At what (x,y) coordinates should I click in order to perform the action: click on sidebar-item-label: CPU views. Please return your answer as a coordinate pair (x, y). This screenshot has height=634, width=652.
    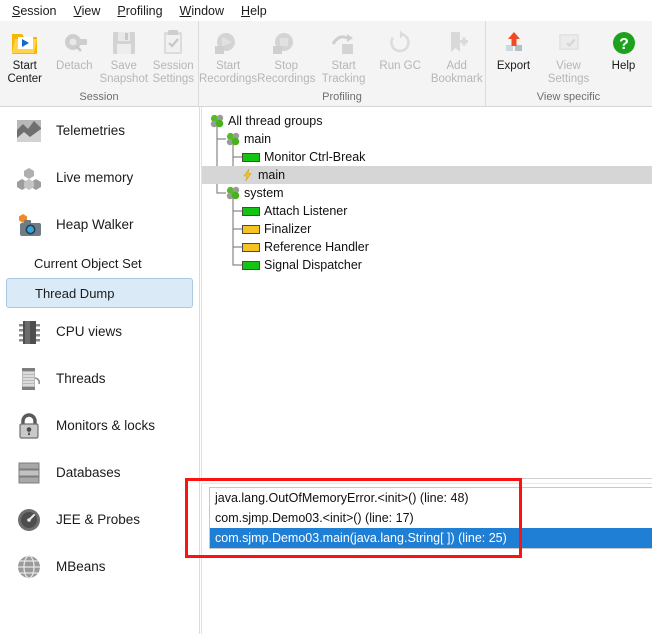
    Looking at the image, I should click on (89, 331).